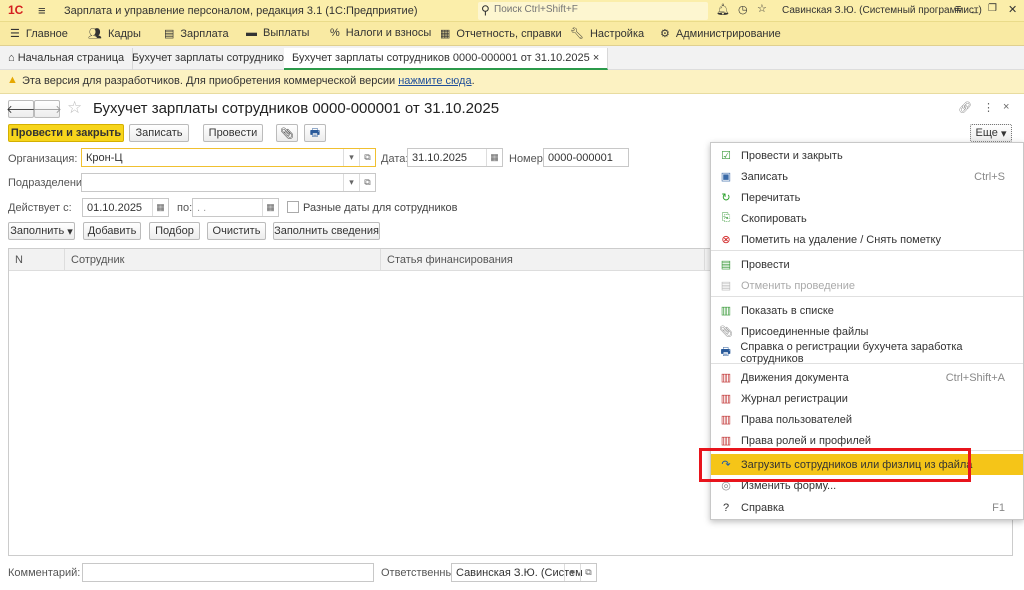  What do you see at coordinates (326, 231) in the screenshot?
I see `fill-info-button: Заполнить сведения` at bounding box center [326, 231].